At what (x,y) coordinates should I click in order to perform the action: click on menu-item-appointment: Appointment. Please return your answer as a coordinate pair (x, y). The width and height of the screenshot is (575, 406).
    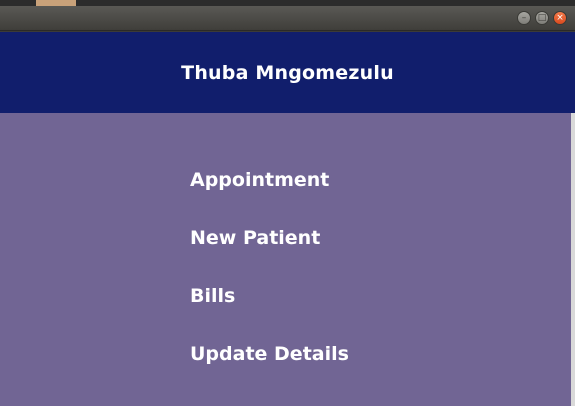
    Looking at the image, I should click on (259, 180).